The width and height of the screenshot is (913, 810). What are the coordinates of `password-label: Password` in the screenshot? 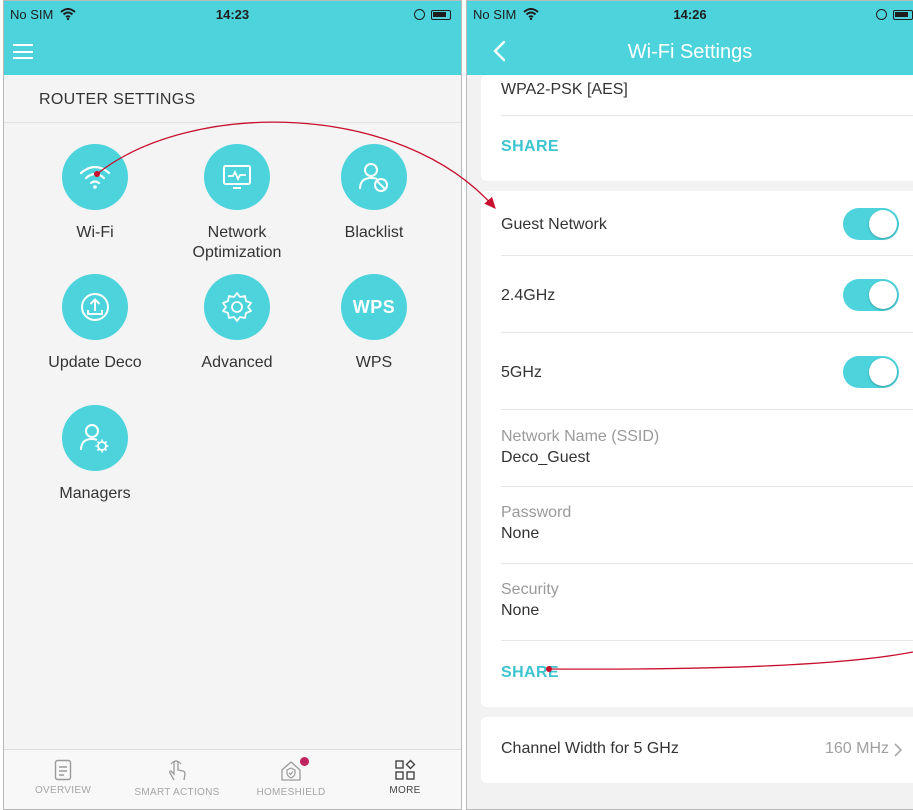 It's located at (536, 512).